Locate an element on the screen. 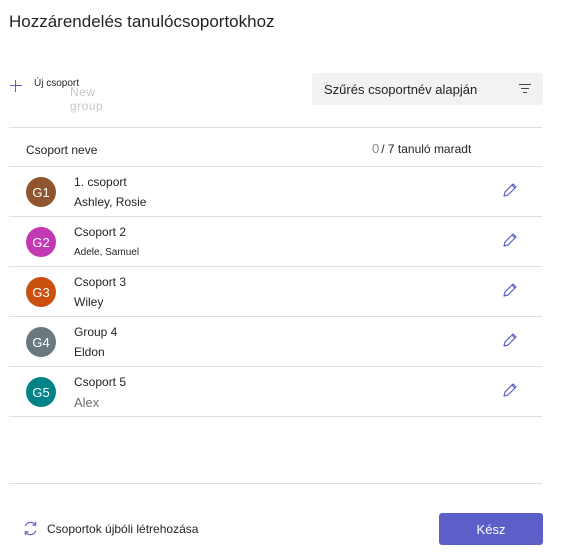  new-group-ghost-text: New group is located at coordinates (87, 99).